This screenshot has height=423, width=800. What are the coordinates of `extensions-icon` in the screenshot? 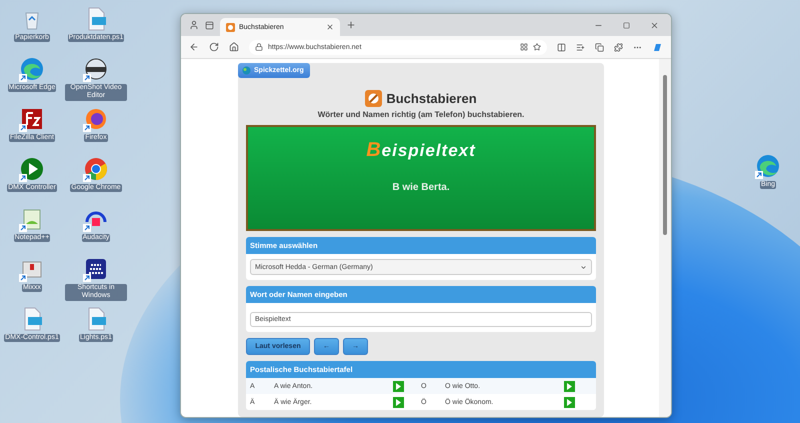 It's located at (618, 47).